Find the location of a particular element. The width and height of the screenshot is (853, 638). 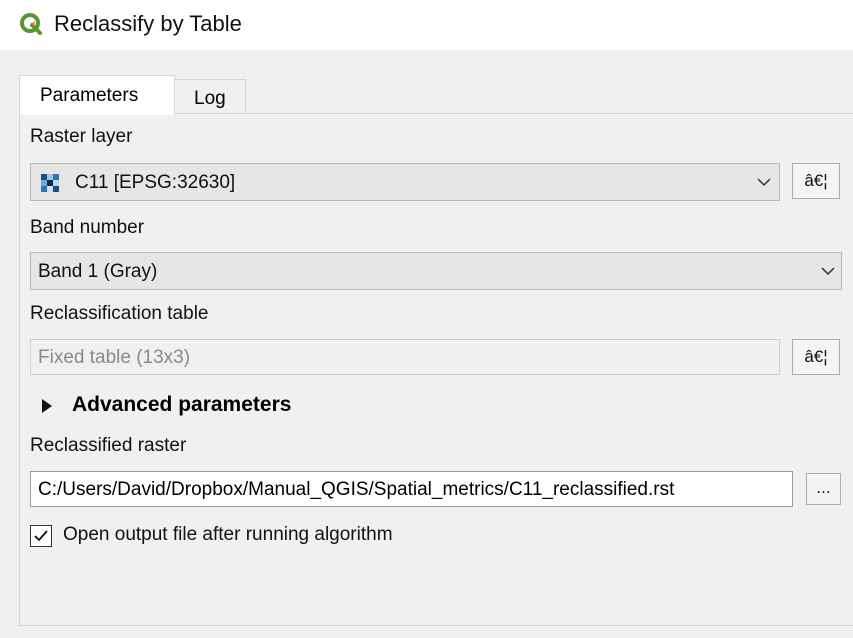

open-output-checkbox is located at coordinates (41, 536).